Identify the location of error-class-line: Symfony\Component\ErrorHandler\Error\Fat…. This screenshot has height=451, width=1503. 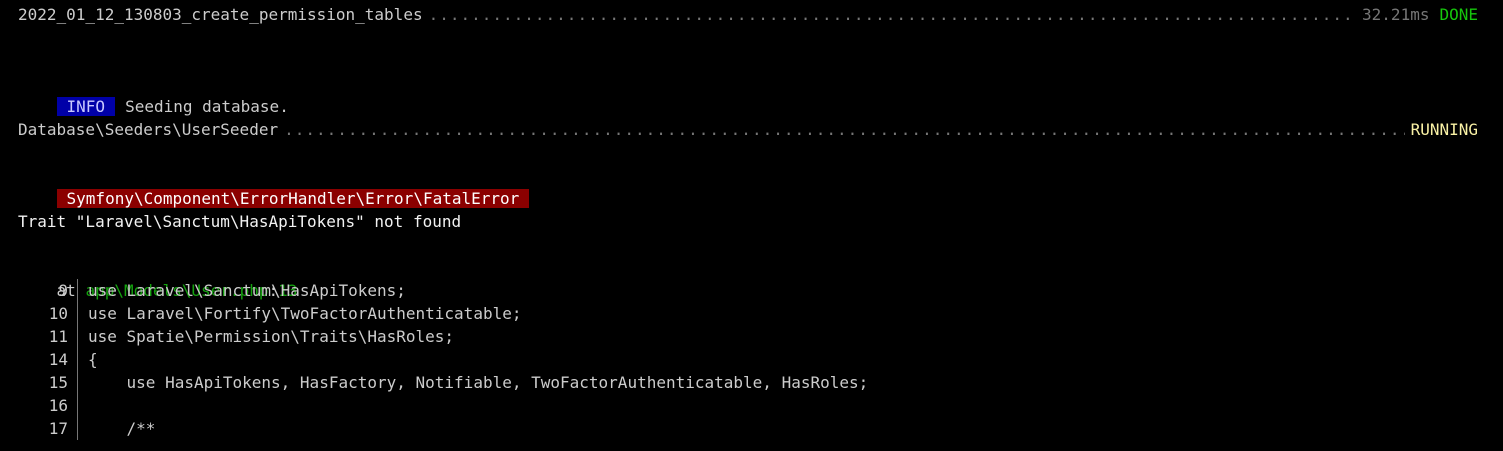
(274, 186).